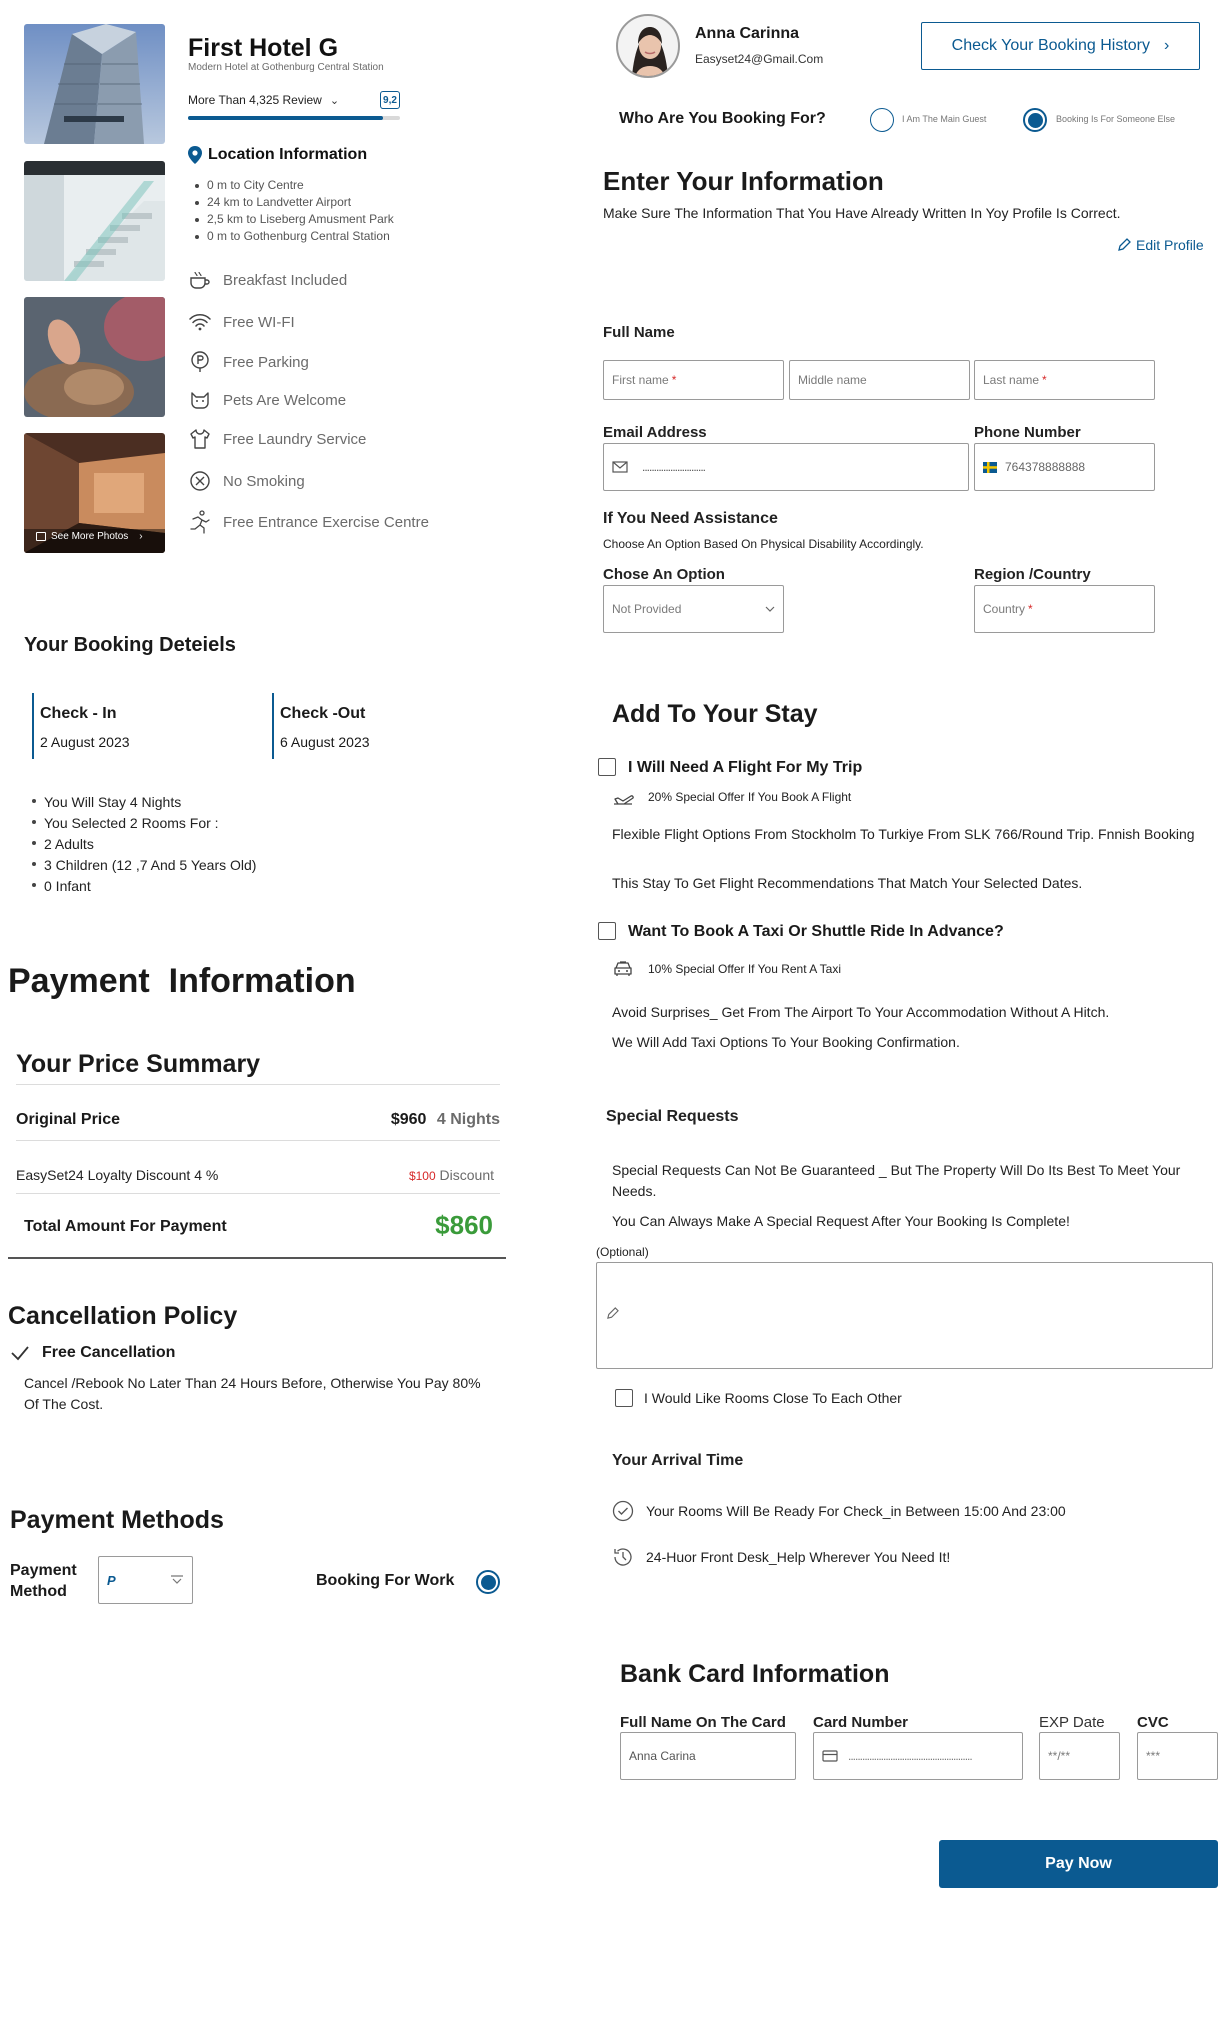 This screenshot has height=2026, width=1226. What do you see at coordinates (177, 1580) in the screenshot?
I see `chevron-down-icon` at bounding box center [177, 1580].